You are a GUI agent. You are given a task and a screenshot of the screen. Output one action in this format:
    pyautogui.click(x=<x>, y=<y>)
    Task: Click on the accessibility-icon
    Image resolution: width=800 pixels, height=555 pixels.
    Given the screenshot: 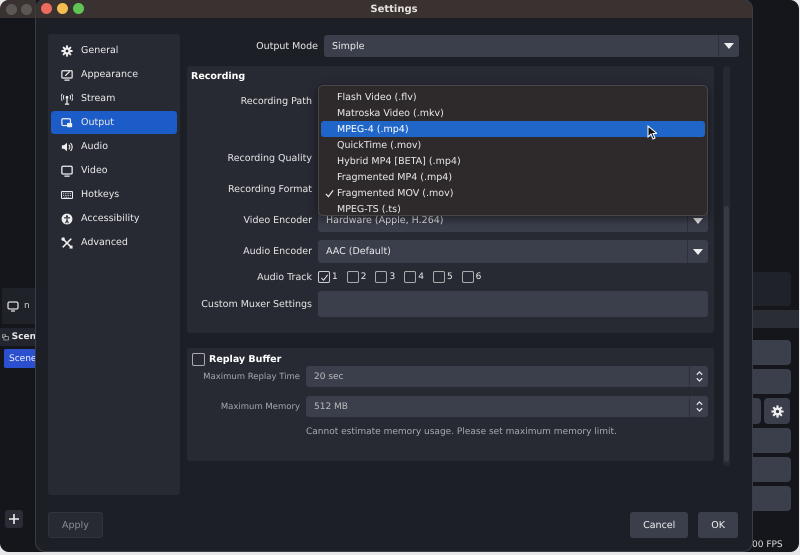 What is the action you would take?
    pyautogui.click(x=67, y=218)
    